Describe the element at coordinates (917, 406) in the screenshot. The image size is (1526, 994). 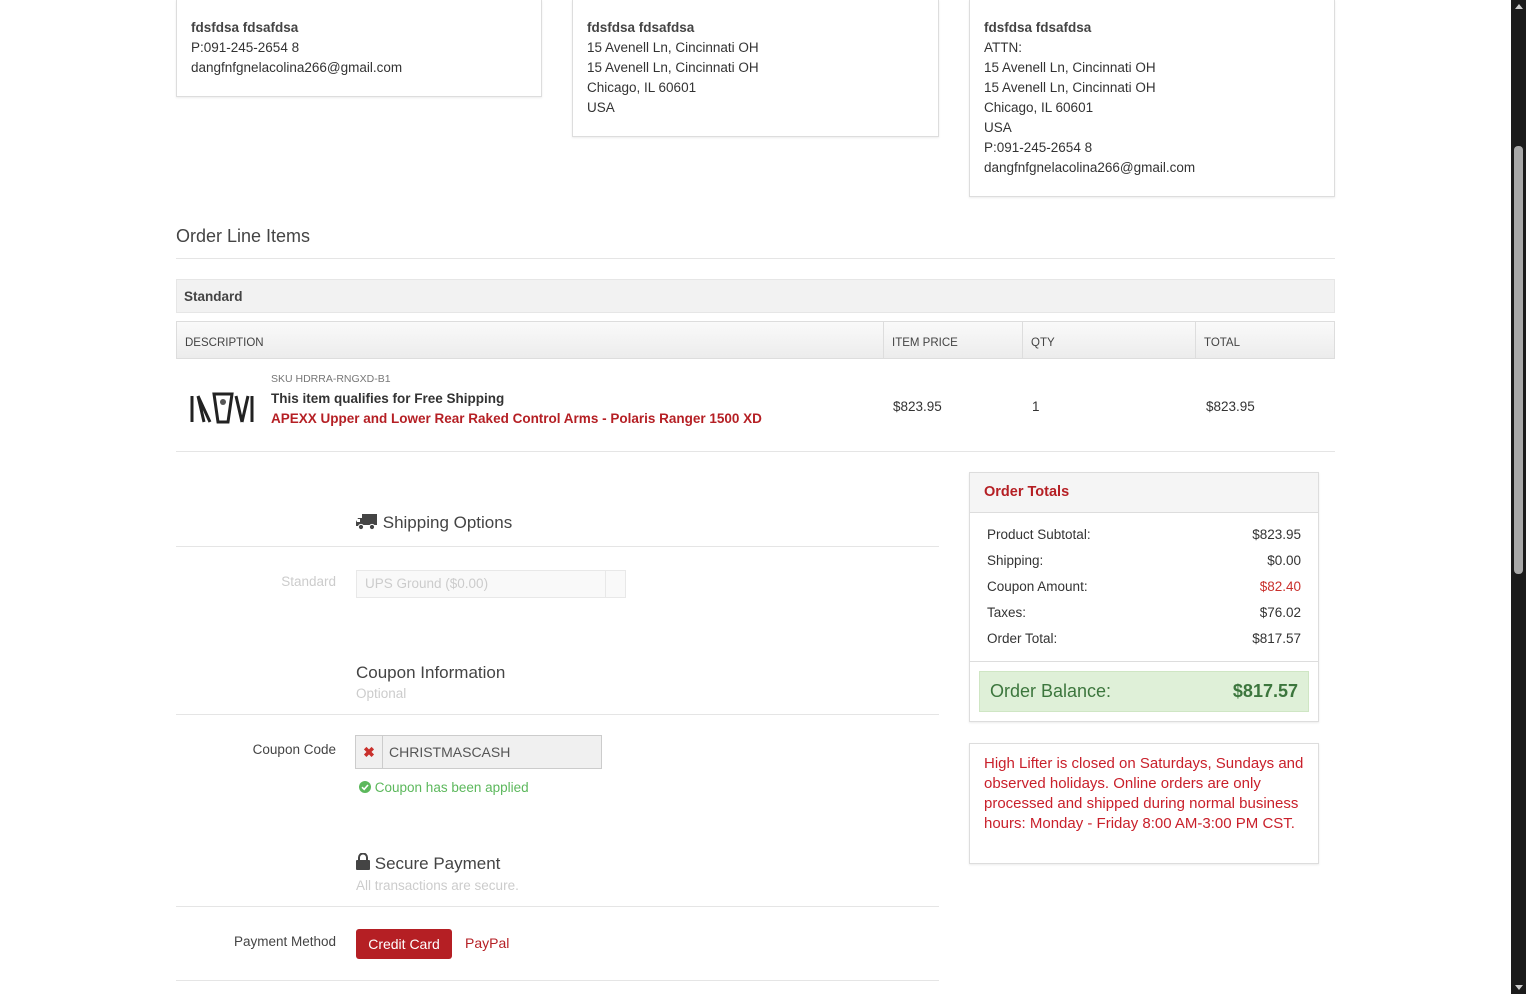
I see `item-price: $823.95` at that location.